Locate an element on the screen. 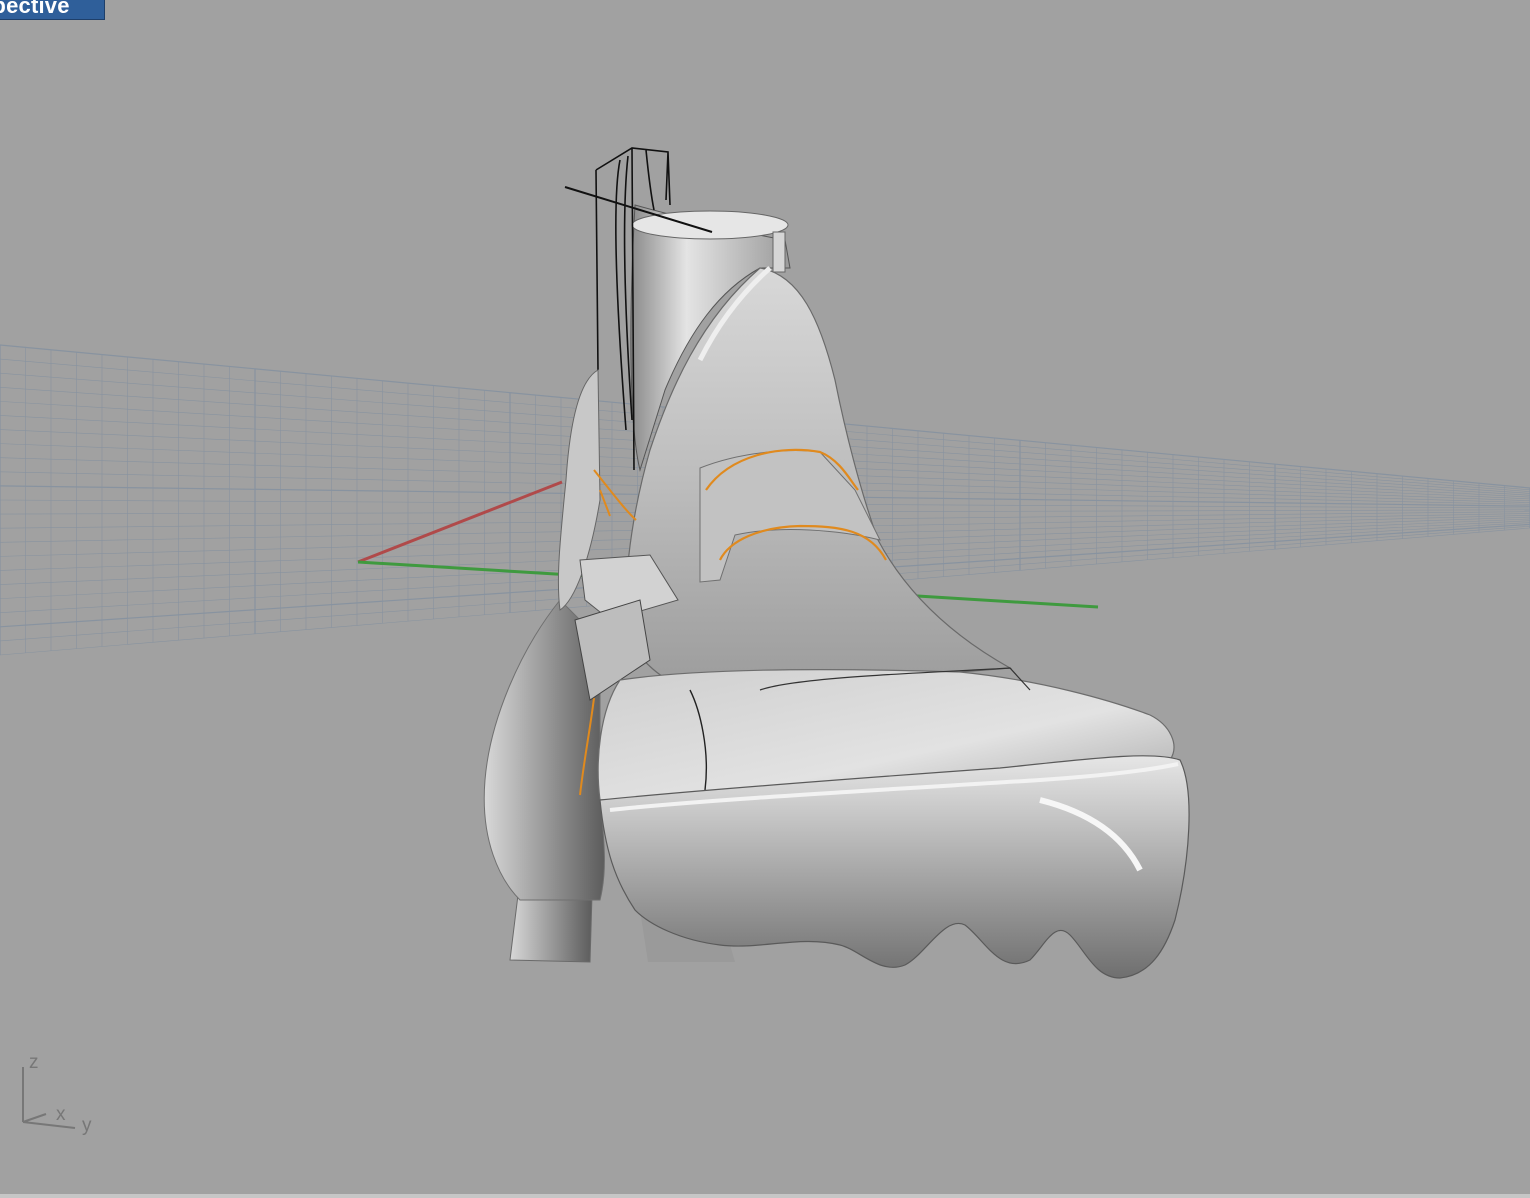 The height and width of the screenshot is (1198, 1530). axis-x-label: x is located at coordinates (61, 1114).